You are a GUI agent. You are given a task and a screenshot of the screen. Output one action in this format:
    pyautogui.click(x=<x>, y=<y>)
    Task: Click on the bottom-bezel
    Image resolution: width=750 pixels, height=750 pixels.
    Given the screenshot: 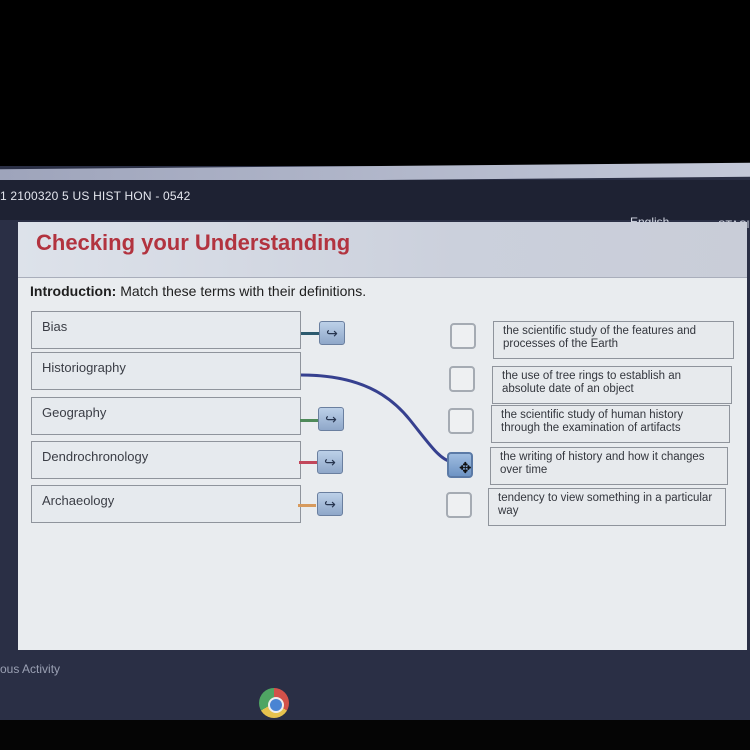 What is the action you would take?
    pyautogui.click(x=375, y=735)
    